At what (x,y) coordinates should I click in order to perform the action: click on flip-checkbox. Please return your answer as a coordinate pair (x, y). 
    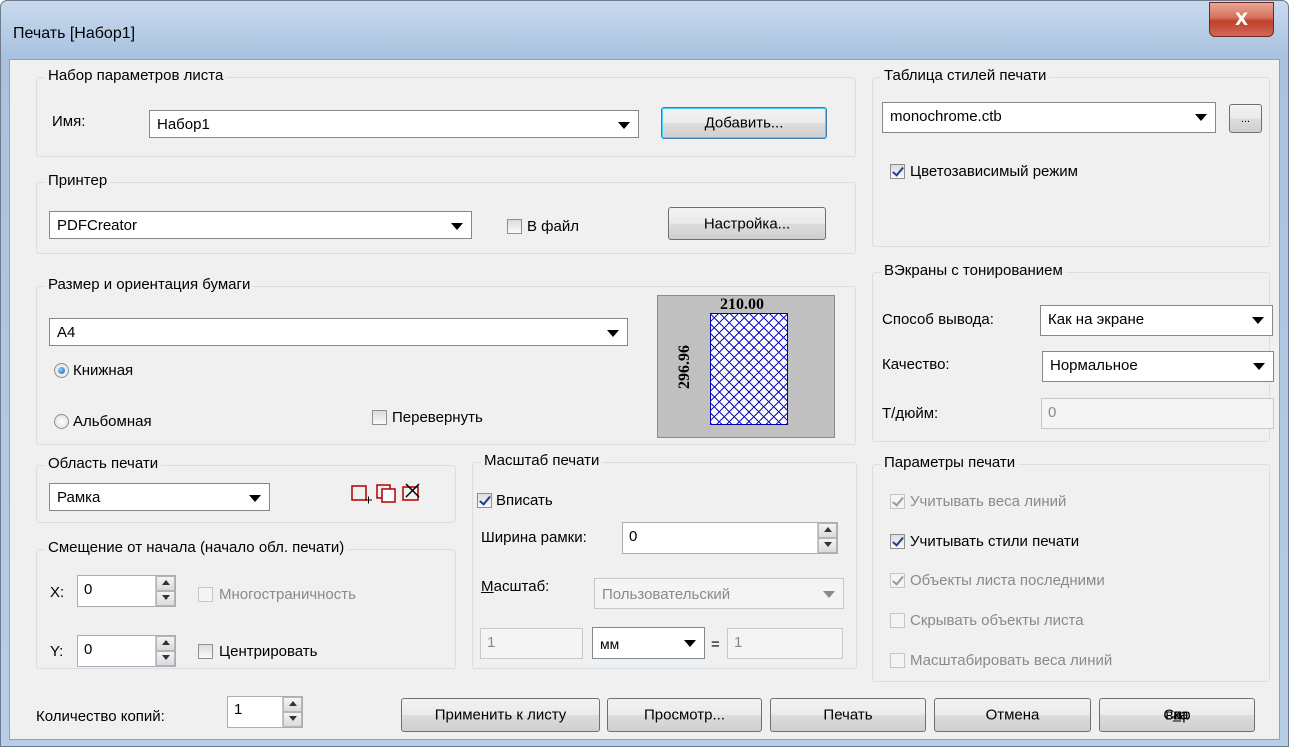
    Looking at the image, I should click on (379, 417).